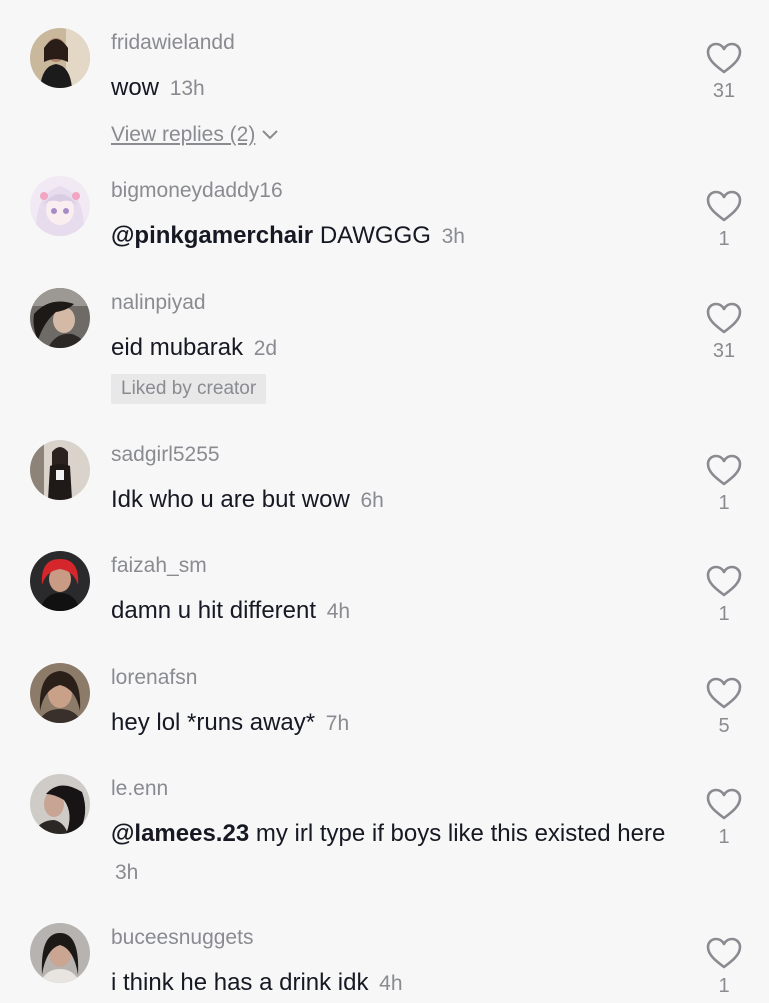  What do you see at coordinates (187, 88) in the screenshot?
I see `comment-time: 13h` at bounding box center [187, 88].